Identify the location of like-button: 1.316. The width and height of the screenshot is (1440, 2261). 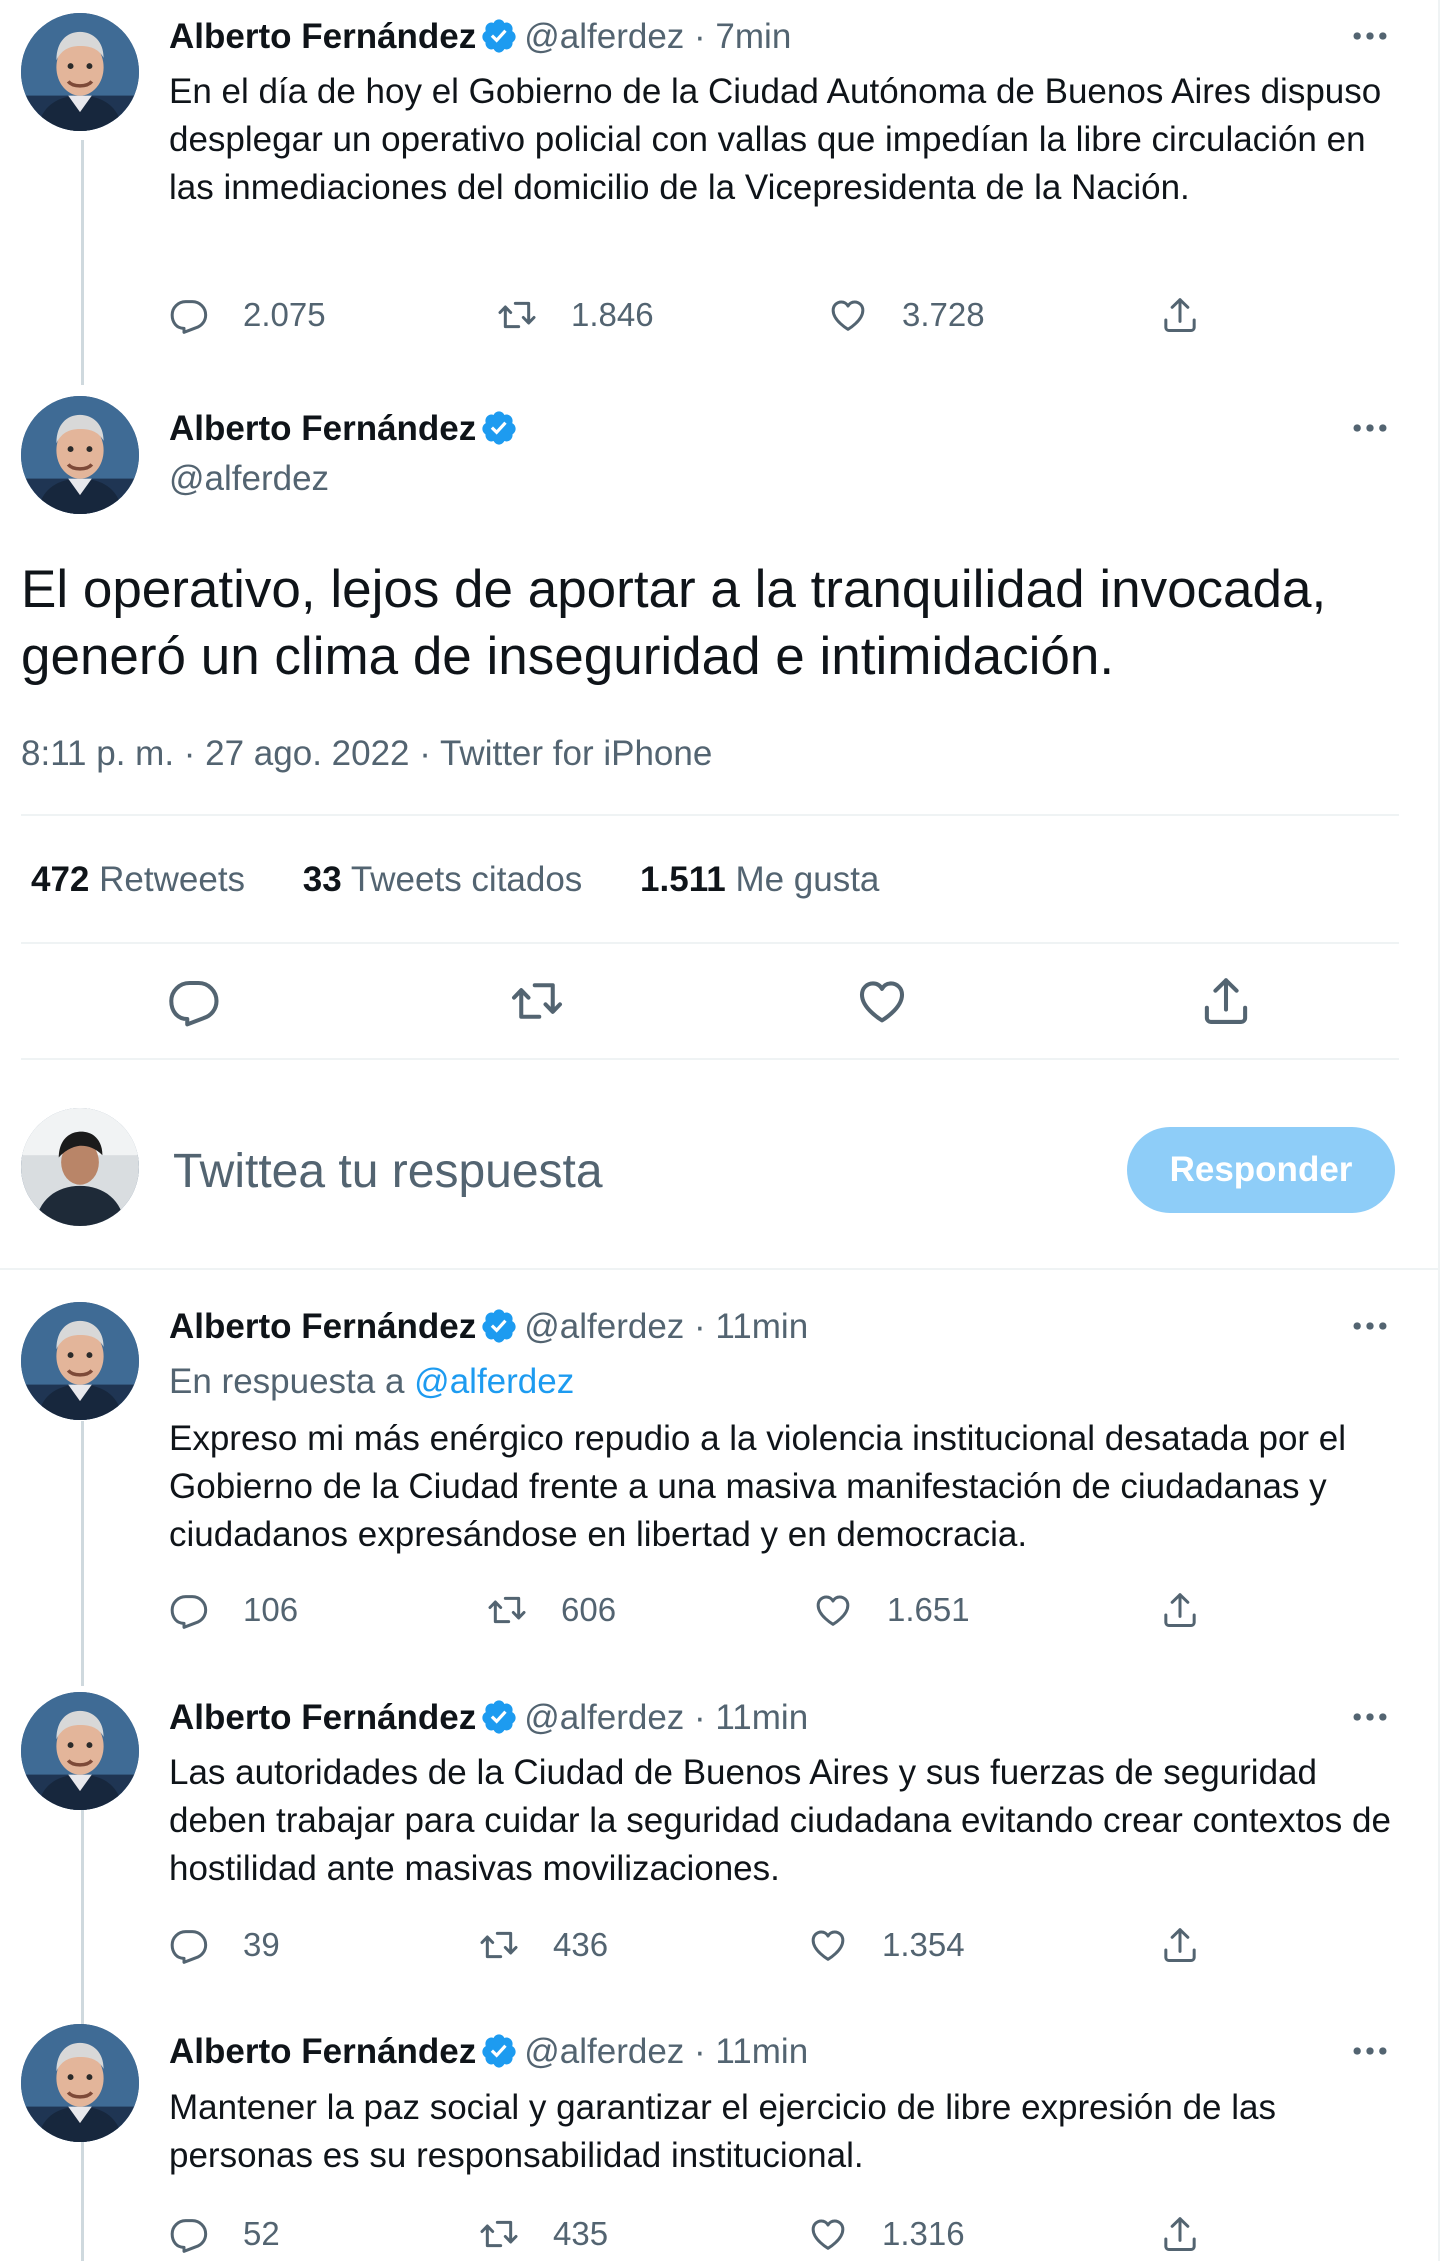
(886, 2234).